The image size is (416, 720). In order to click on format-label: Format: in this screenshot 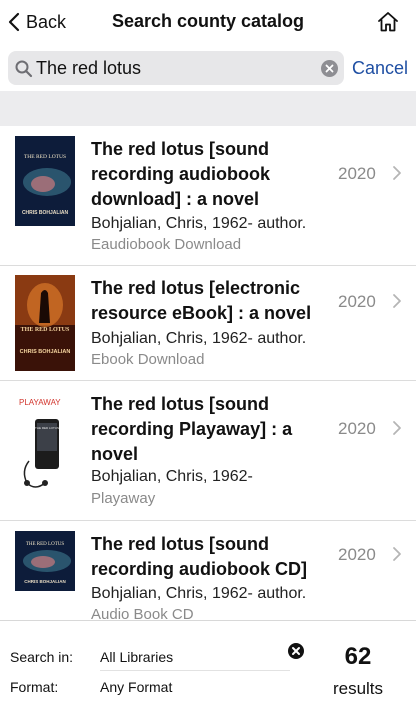, I will do `click(34, 687)`.